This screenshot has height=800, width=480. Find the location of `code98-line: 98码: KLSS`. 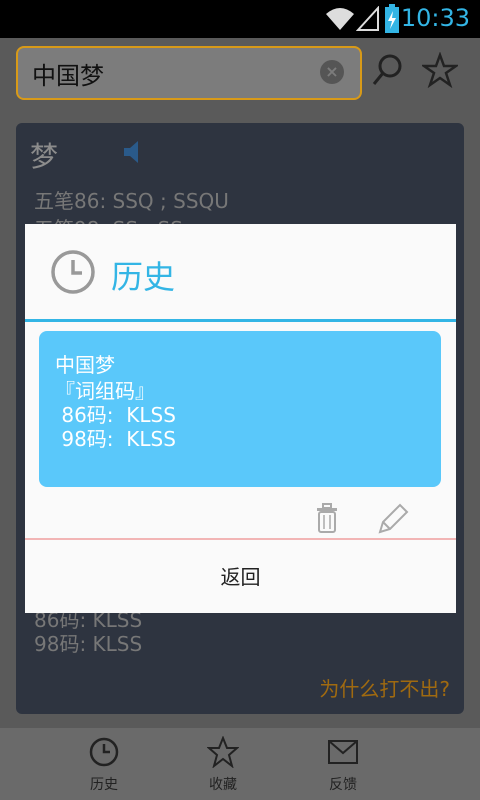

code98-line: 98码: KLSS is located at coordinates (88, 644).